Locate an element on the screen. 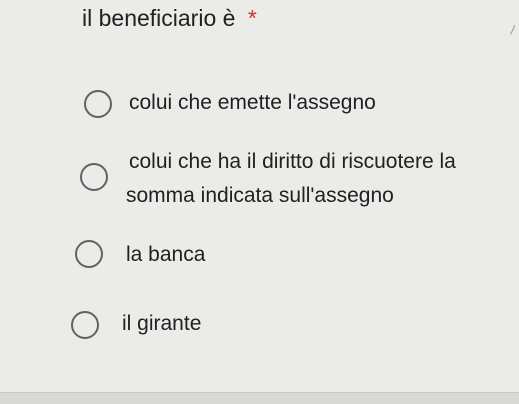 Image resolution: width=519 pixels, height=404 pixels. option-3-label: la banca is located at coordinates (166, 254).